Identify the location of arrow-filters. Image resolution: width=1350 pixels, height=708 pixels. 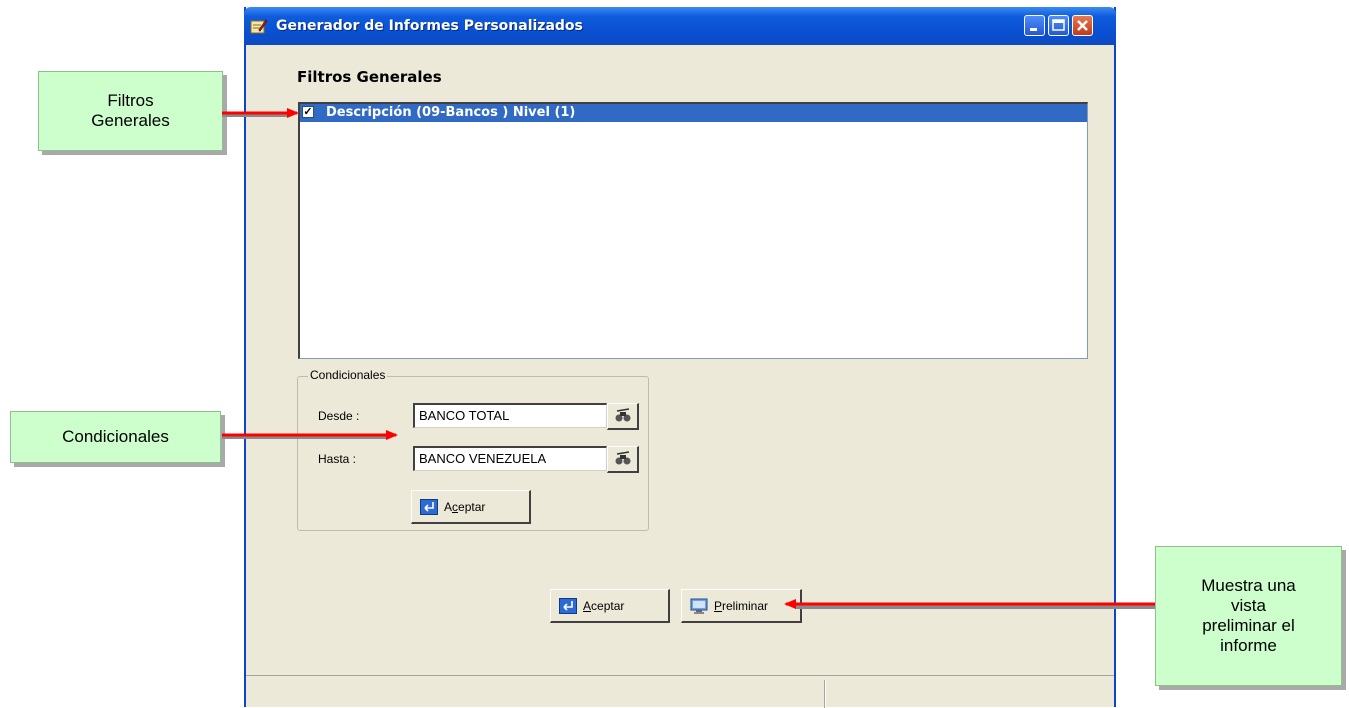
(260, 113).